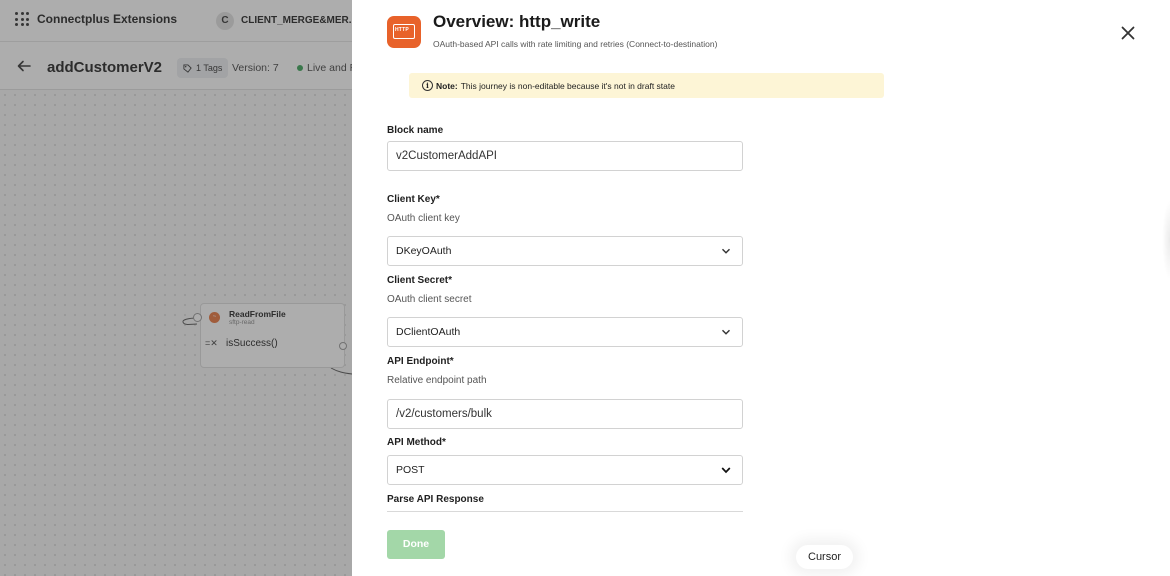 Image resolution: width=1170 pixels, height=576 pixels. Describe the element at coordinates (565, 414) in the screenshot. I see `api-endpoint-input: /v2/customers/bulk` at that location.